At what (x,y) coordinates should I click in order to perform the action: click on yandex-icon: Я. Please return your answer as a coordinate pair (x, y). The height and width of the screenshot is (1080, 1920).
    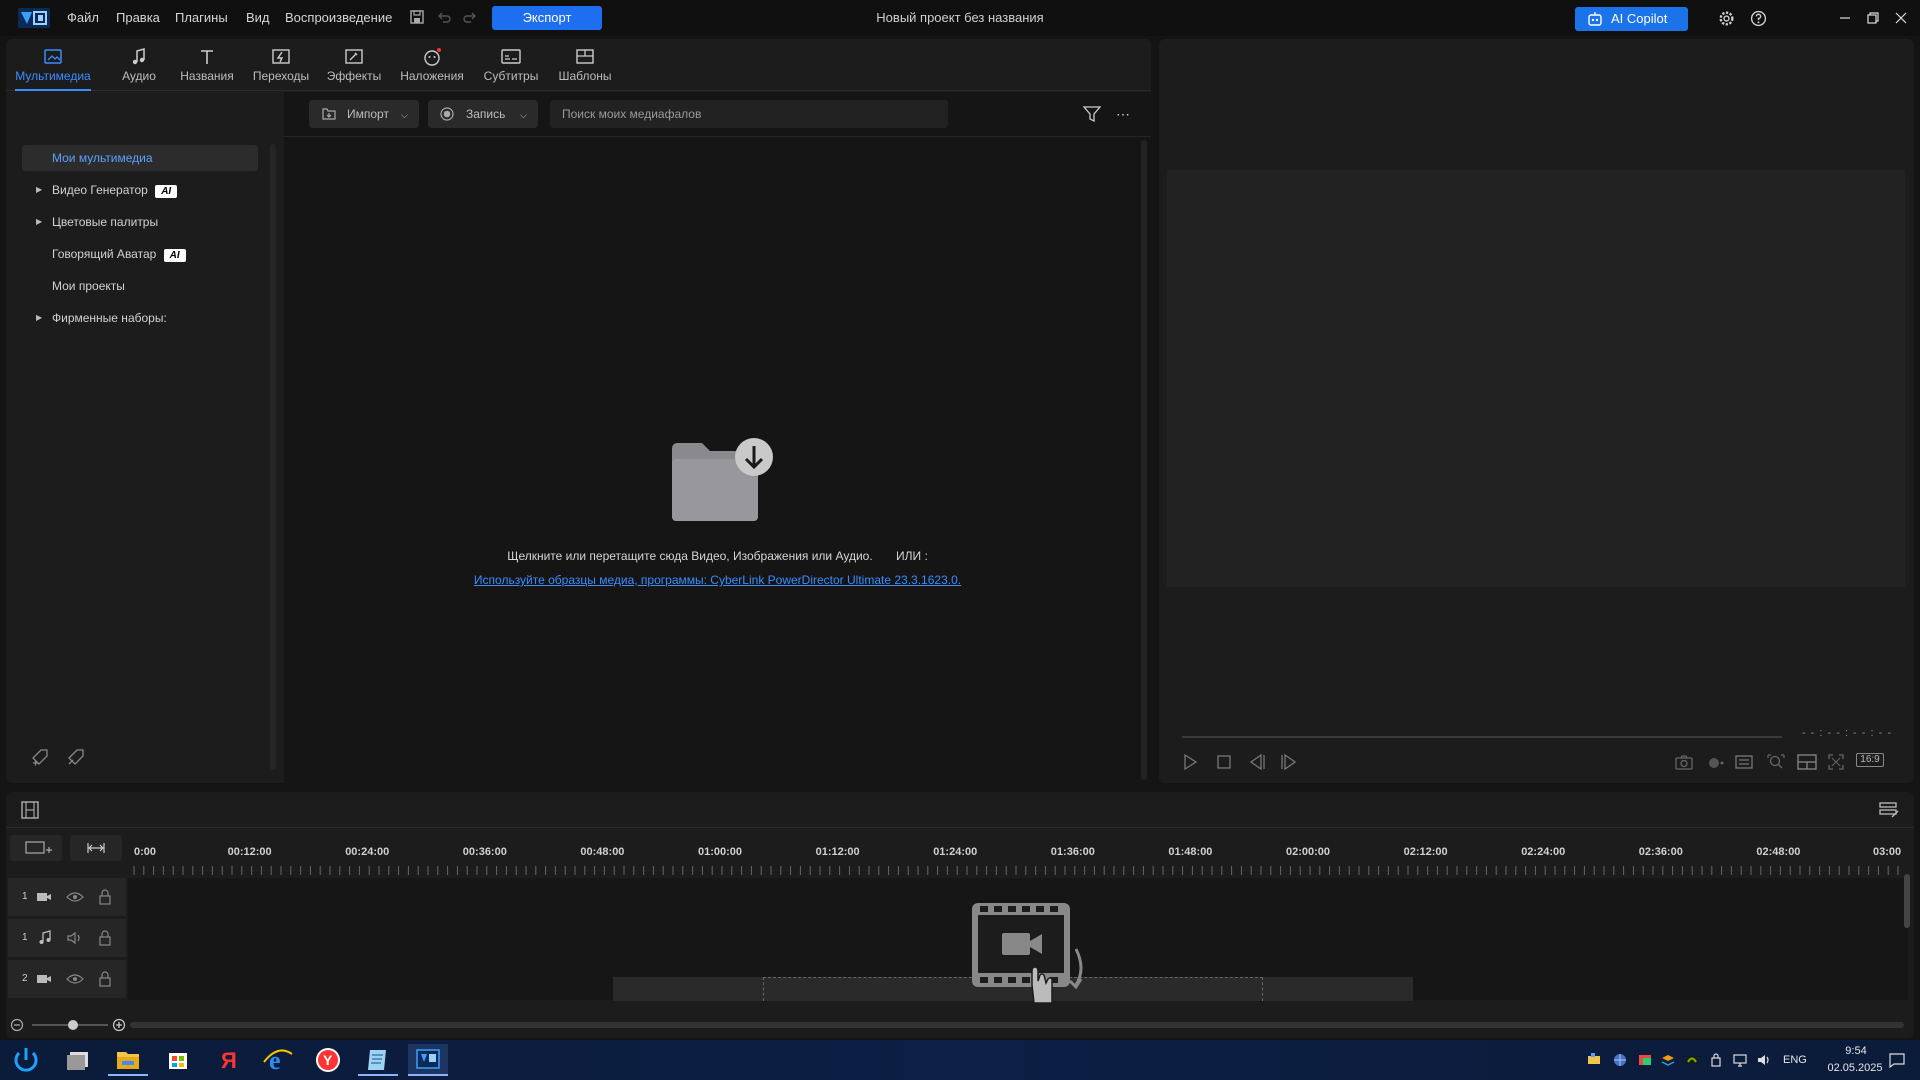
    Looking at the image, I should click on (228, 1060).